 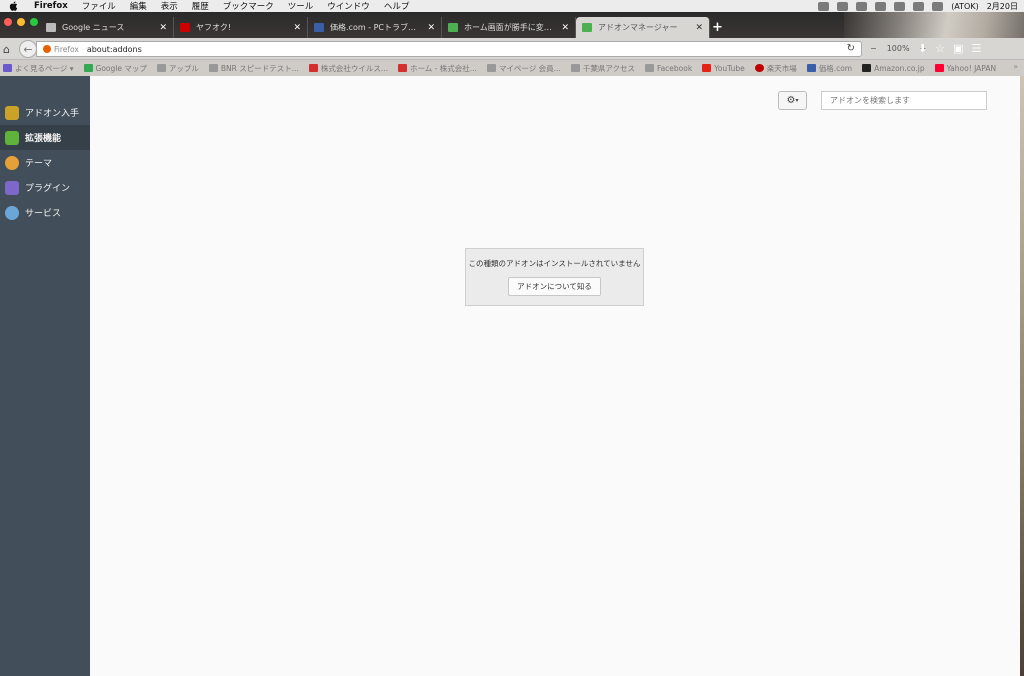 I want to click on desktop-edge, so click(x=1022, y=376).